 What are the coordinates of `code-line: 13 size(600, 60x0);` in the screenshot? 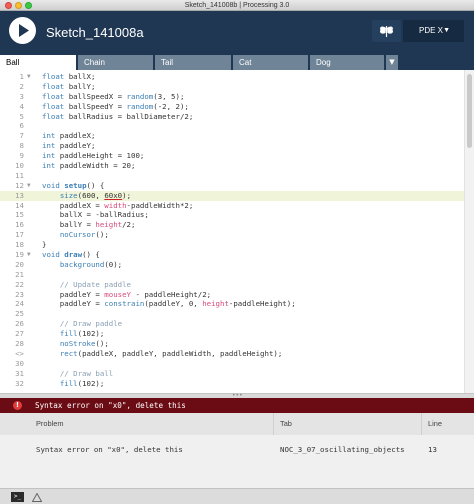 It's located at (232, 195).